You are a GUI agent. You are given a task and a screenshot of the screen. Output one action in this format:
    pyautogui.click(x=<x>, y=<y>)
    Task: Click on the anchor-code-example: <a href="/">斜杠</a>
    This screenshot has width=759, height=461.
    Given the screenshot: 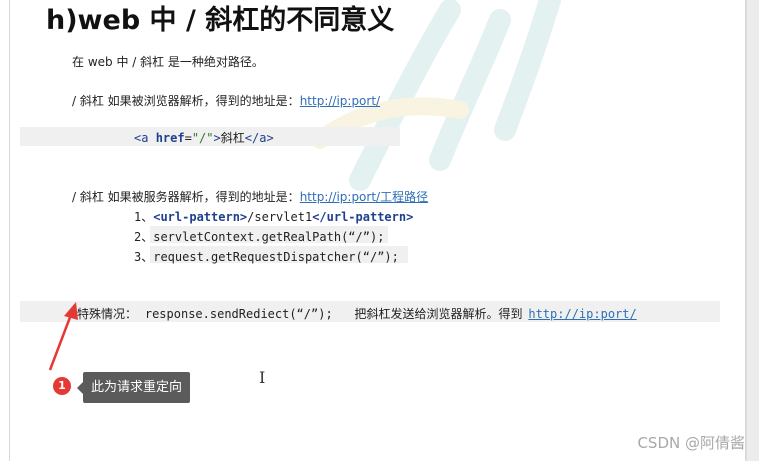 What is the action you would take?
    pyautogui.click(x=204, y=137)
    